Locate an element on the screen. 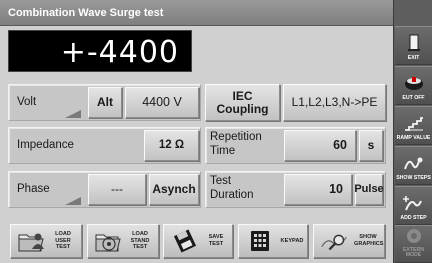 Image resolution: width=432 pixels, height=263 pixels. add-step-label: ADD STEP is located at coordinates (413, 218).